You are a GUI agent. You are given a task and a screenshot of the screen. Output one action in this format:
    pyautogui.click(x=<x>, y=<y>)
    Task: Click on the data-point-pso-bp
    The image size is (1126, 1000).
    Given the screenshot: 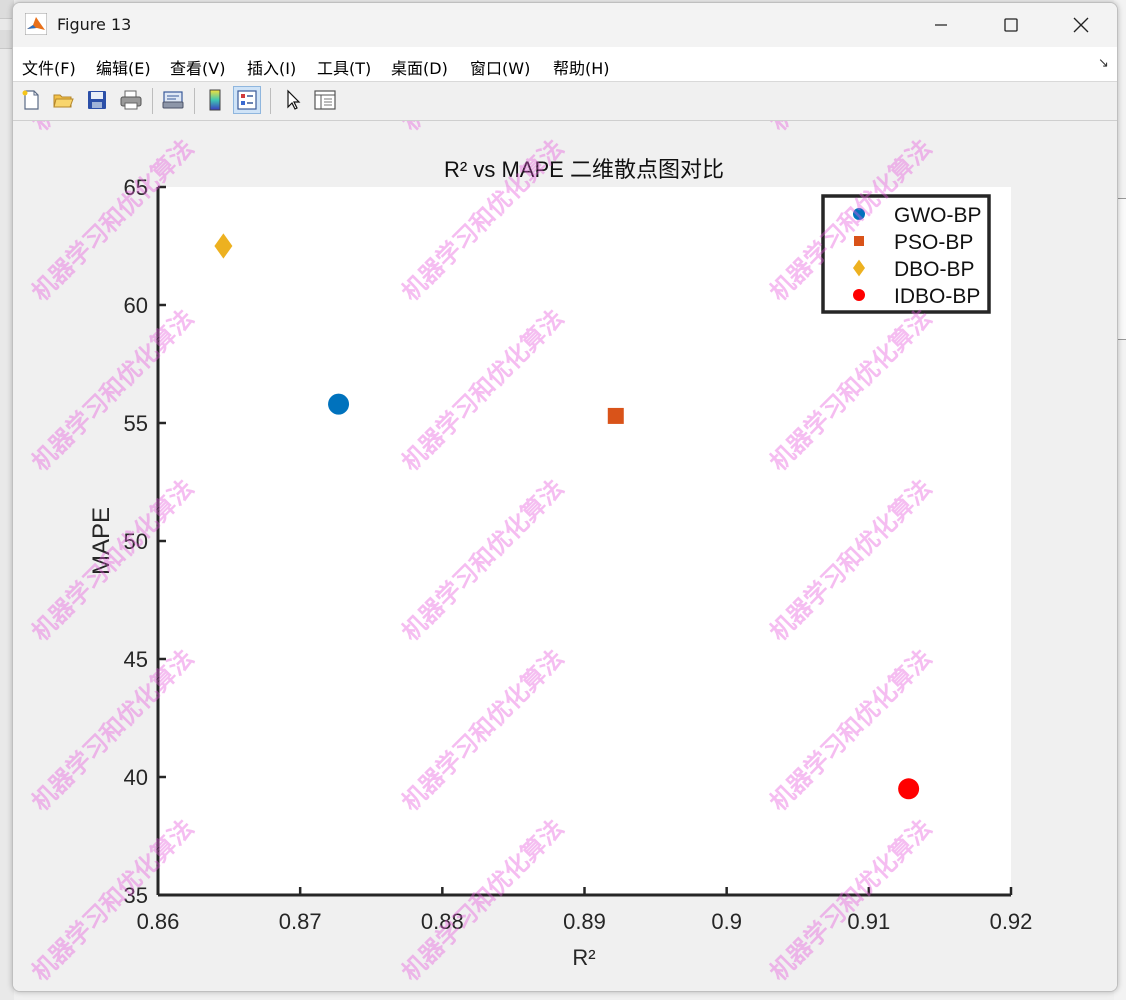 What is the action you would take?
    pyautogui.click(x=615, y=415)
    